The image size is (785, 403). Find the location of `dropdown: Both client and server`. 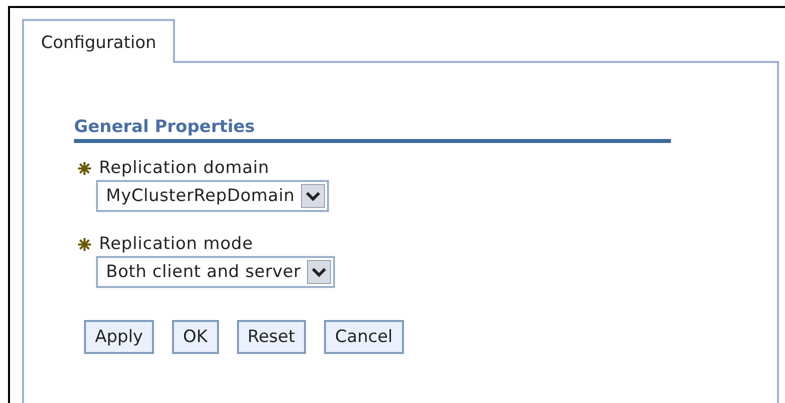

dropdown: Both client and server is located at coordinates (215, 272).